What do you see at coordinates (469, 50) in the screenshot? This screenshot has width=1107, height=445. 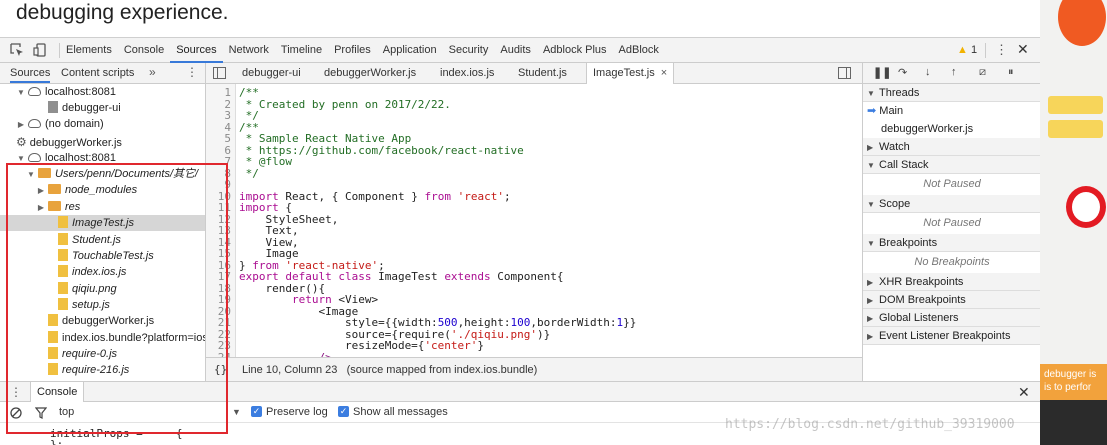 I see `panel-tab-security: Security` at bounding box center [469, 50].